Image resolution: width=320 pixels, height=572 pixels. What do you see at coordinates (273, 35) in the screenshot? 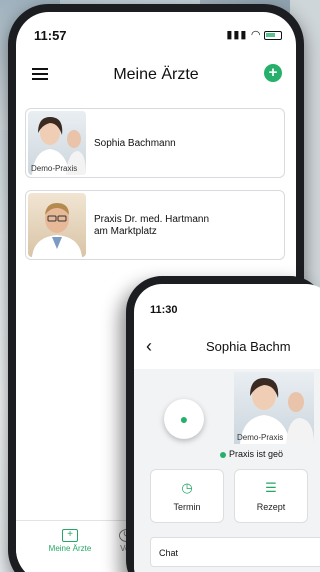
I see `battery-icon` at bounding box center [273, 35].